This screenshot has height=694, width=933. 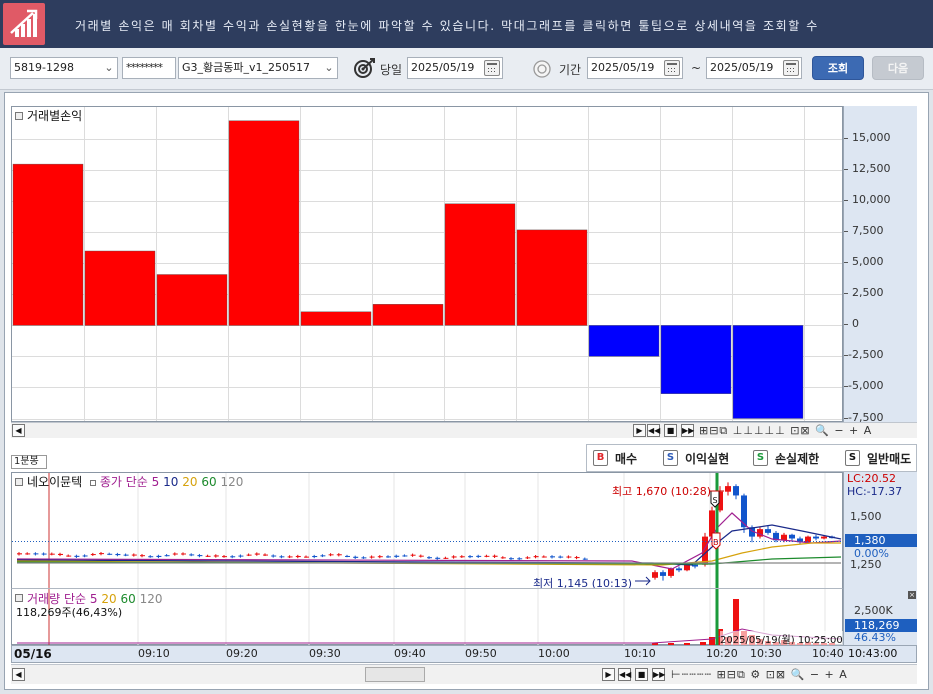 I want to click on price-ma-120: 120, so click(x=232, y=482).